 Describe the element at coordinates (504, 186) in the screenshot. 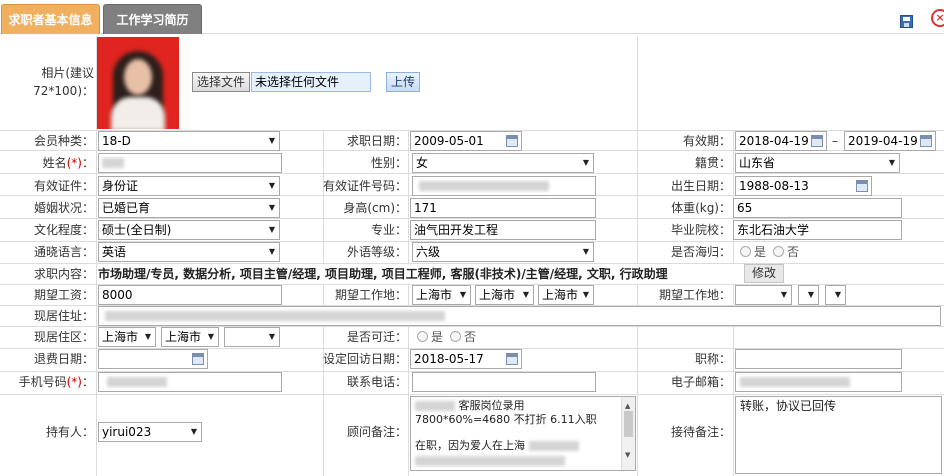

I see `id-number-input` at that location.